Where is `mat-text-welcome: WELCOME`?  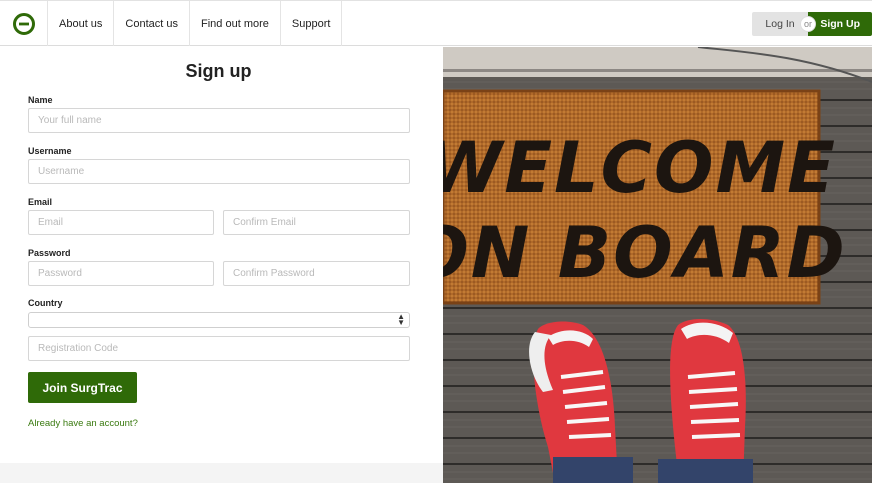
mat-text-welcome: WELCOME is located at coordinates (640, 168).